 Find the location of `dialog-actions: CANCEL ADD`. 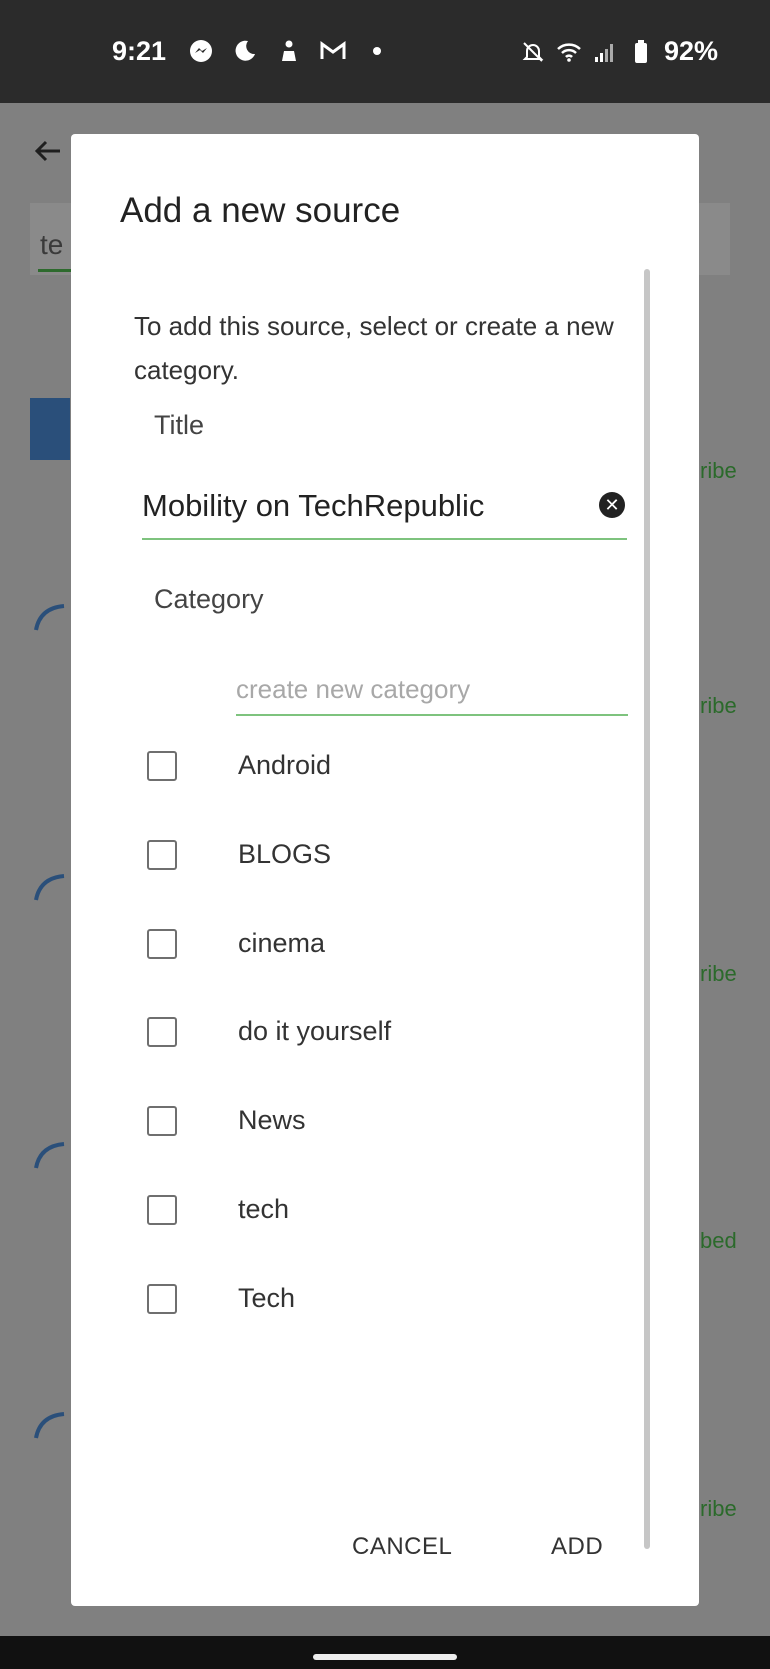

dialog-actions: CANCEL ADD is located at coordinates (385, 1549).